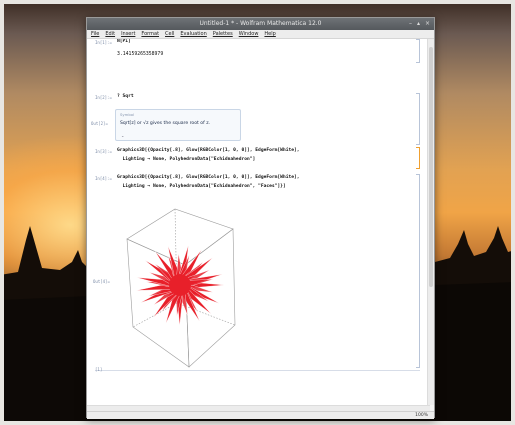  Describe the element at coordinates (125, 96) in the screenshot. I see `input-cell: ? Sqrt` at that location.